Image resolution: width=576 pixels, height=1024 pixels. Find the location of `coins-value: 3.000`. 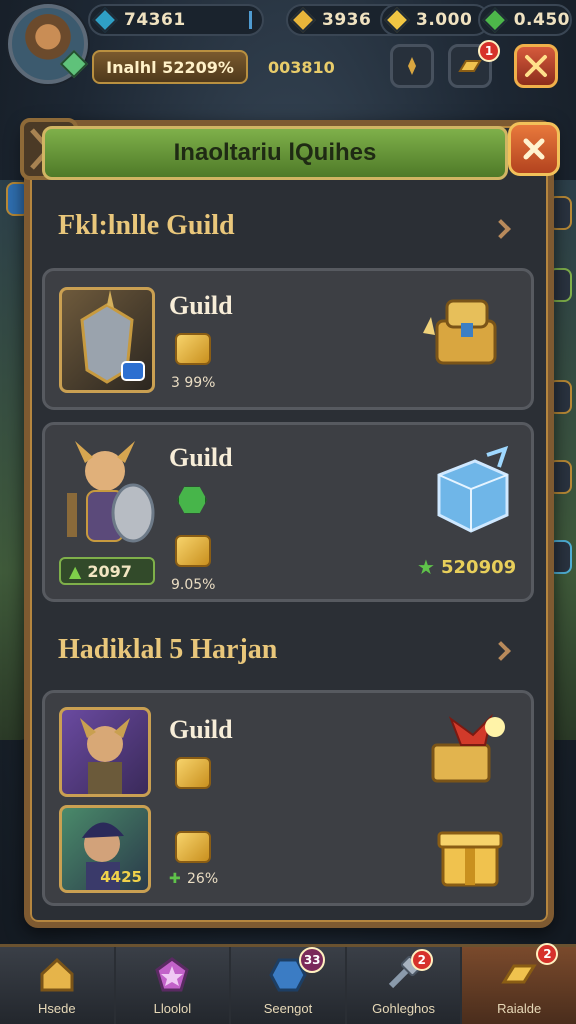

coins-value: 3.000 is located at coordinates (444, 20).